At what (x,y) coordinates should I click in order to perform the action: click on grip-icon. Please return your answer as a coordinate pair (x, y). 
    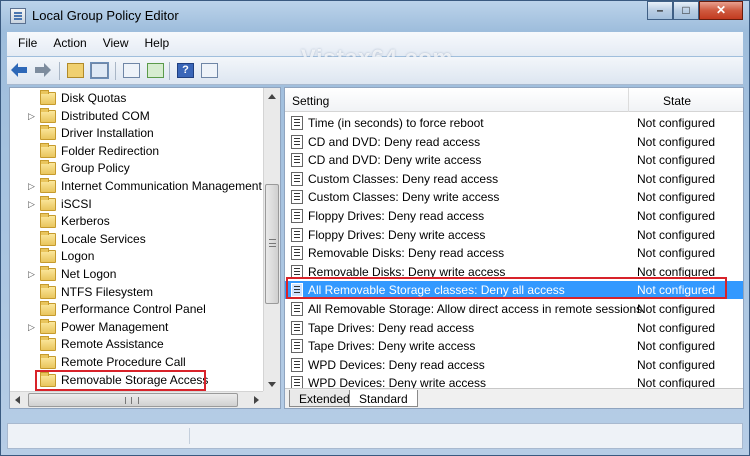
    Looking at the image, I should click on (132, 400).